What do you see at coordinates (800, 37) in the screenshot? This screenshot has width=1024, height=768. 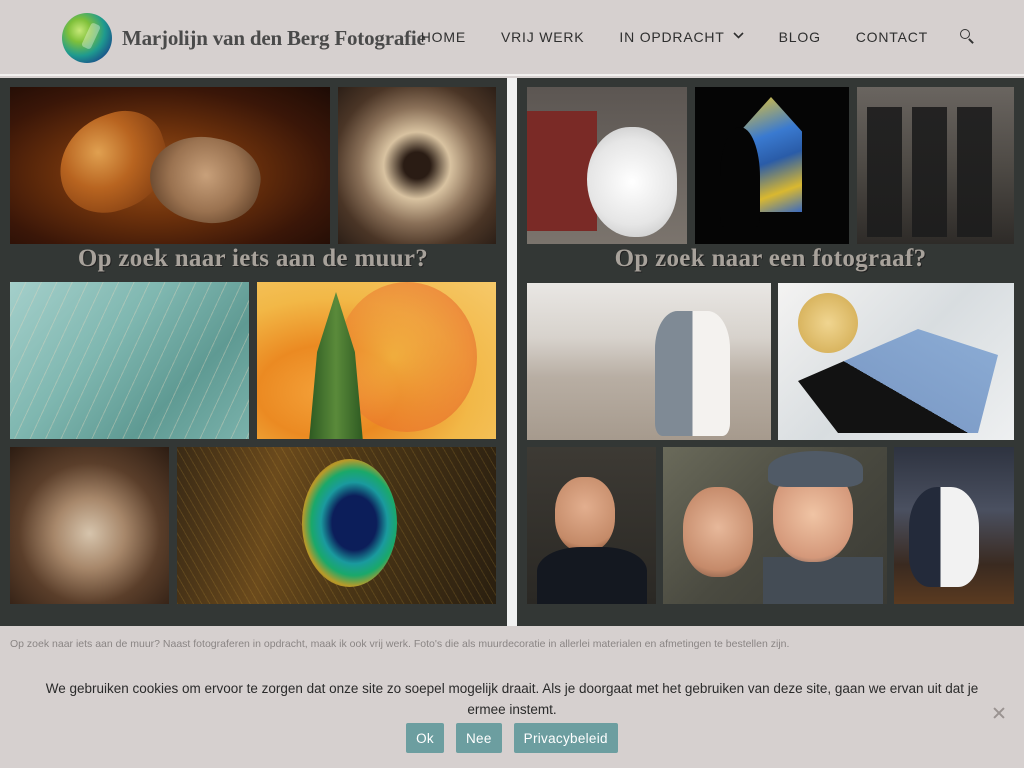 I see `nav-item-blog: BLOG` at bounding box center [800, 37].